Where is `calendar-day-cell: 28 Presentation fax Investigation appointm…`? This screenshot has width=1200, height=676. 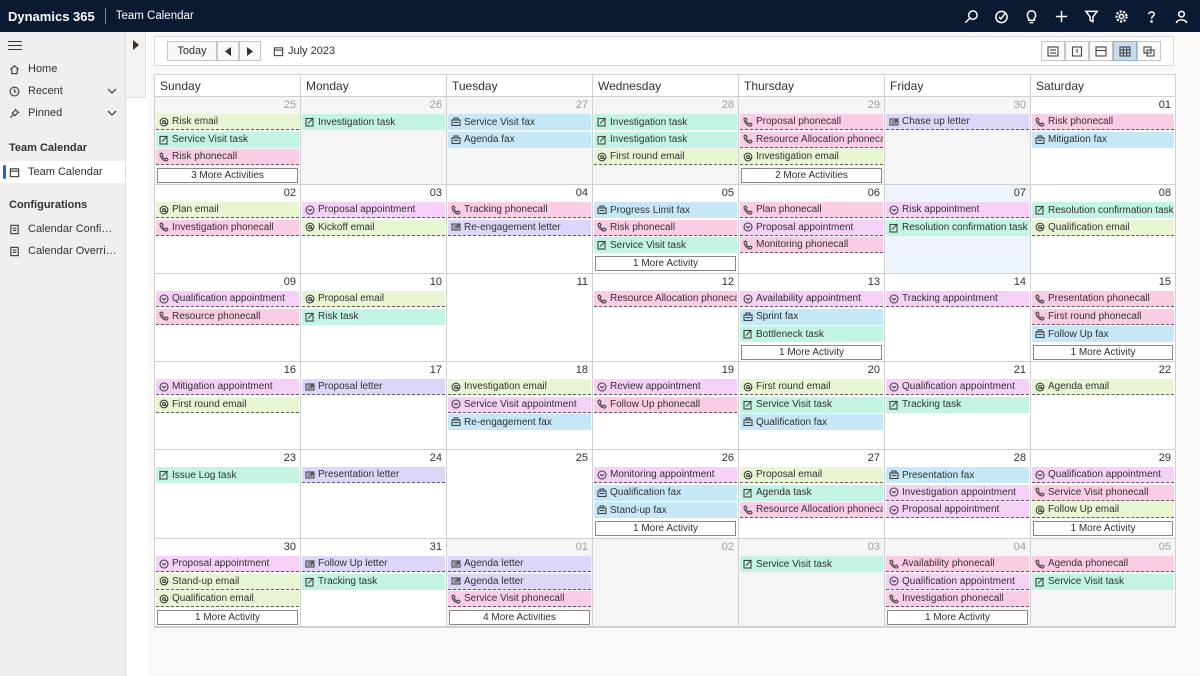
calendar-day-cell: 28 Presentation fax Investigation appointm… is located at coordinates (958, 494).